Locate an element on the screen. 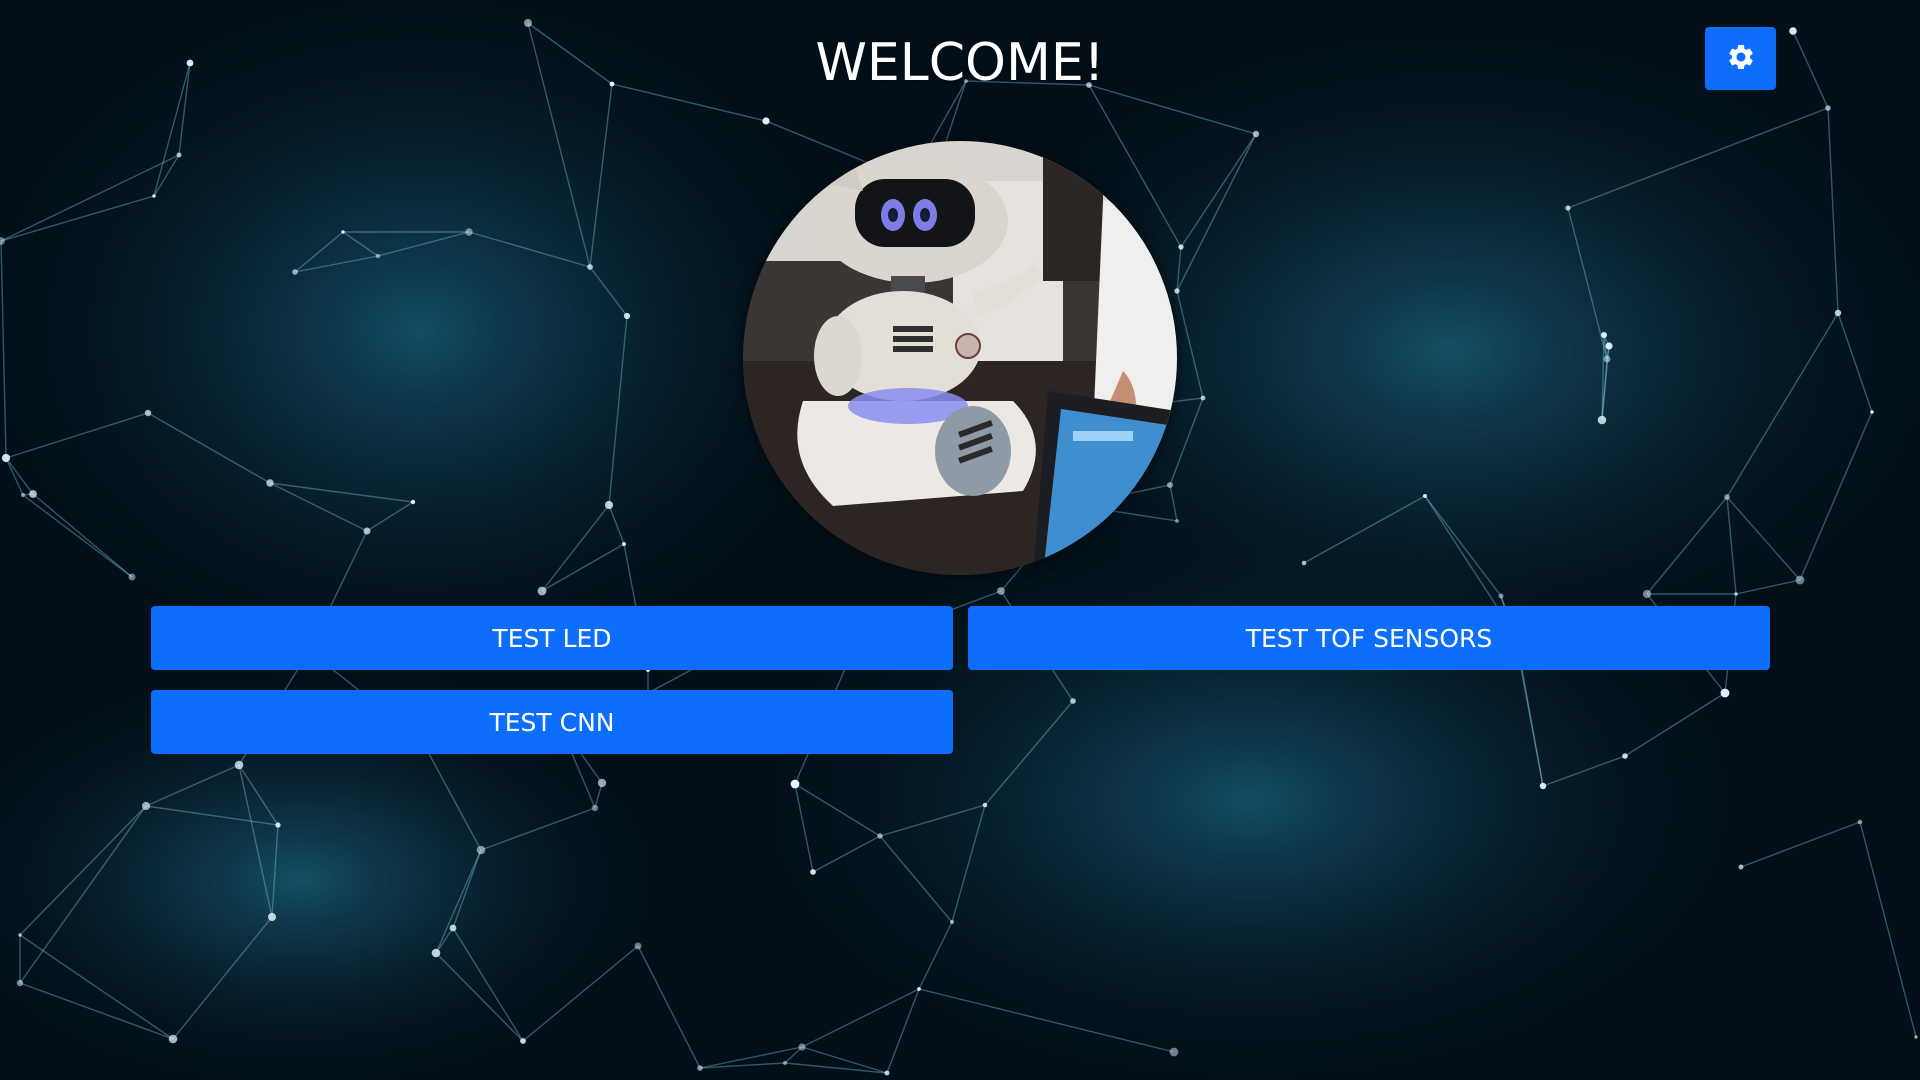 Image resolution: width=1920 pixels, height=1080 pixels. gear-icon is located at coordinates (1741, 58).